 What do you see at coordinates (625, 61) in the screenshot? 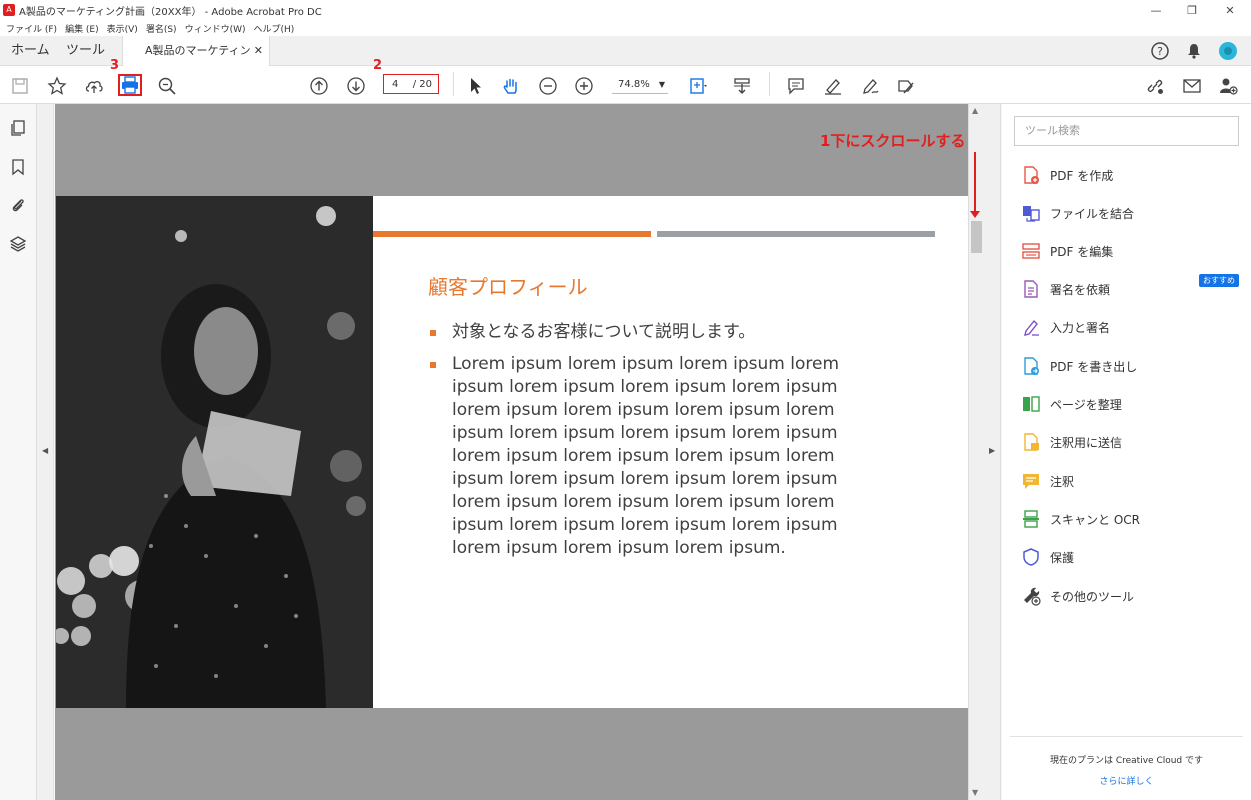
I see `tab-bar: ホーム ツール A製品のマーケティング... ✕ ?` at bounding box center [625, 61].